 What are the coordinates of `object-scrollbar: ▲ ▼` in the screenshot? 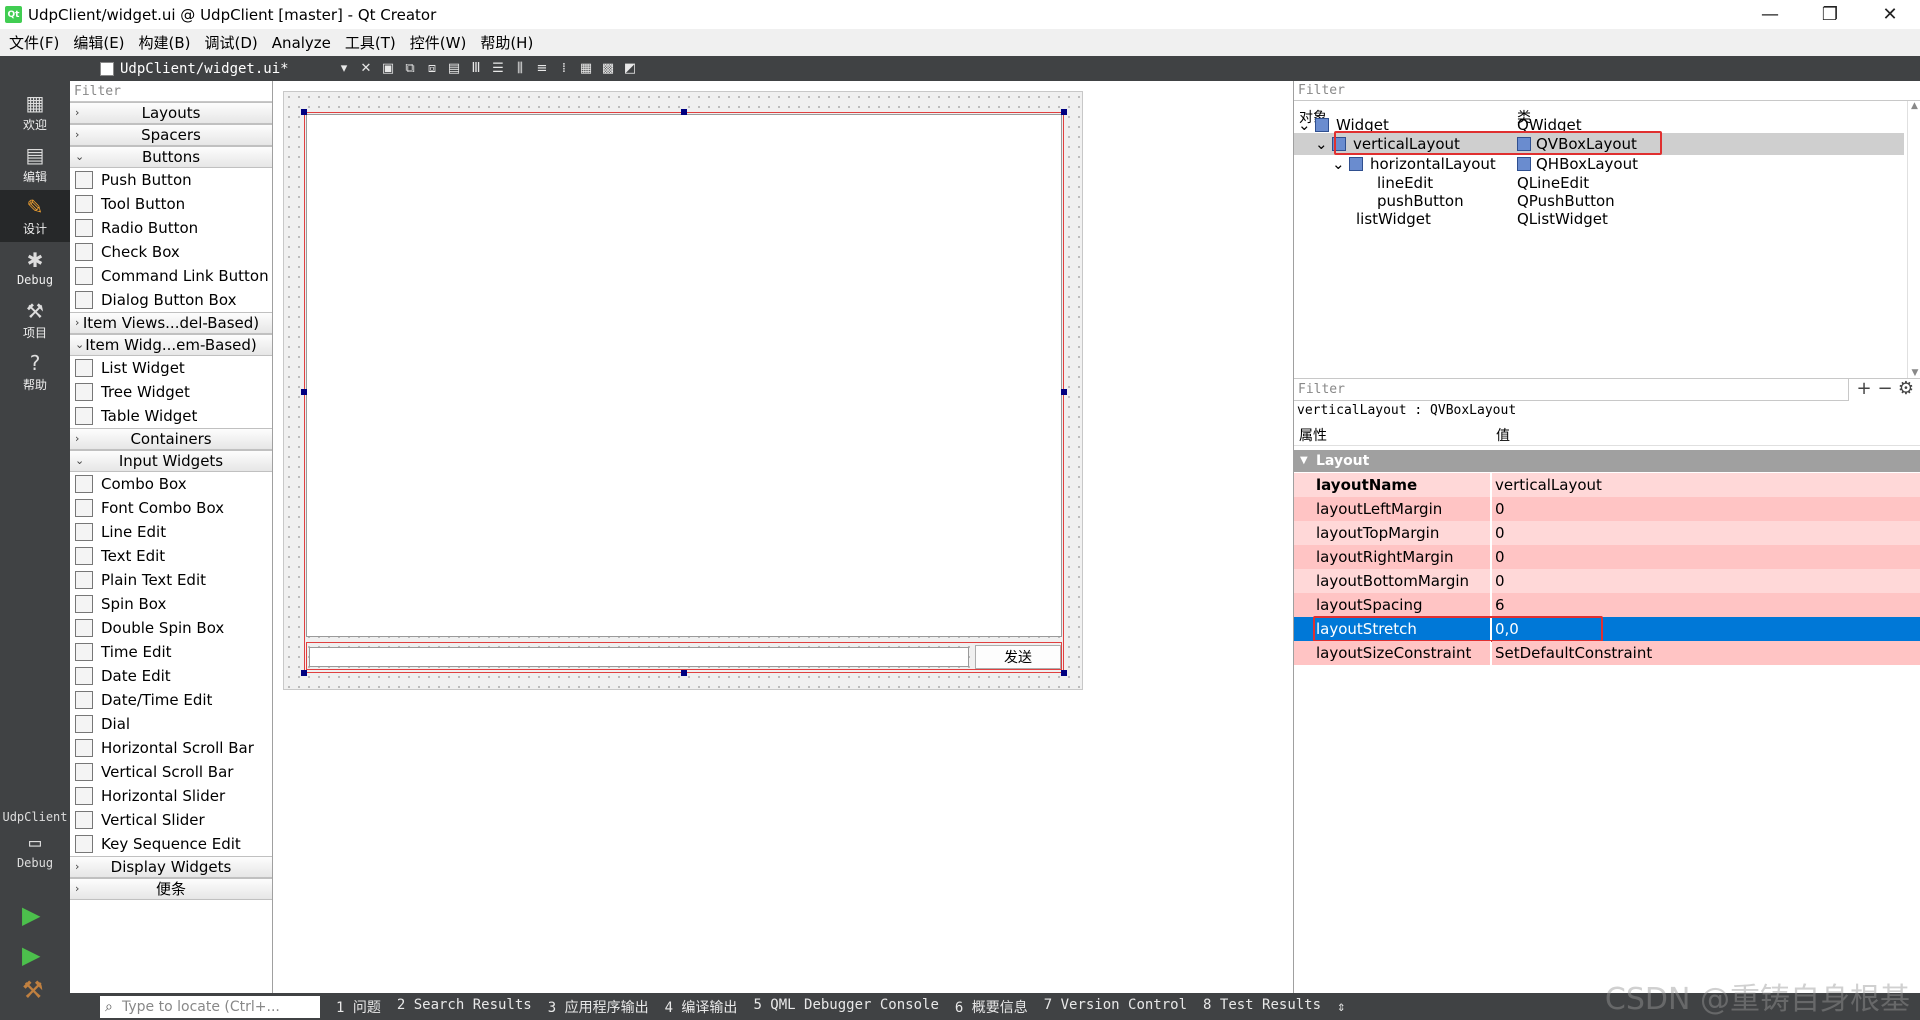 It's located at (1913, 239).